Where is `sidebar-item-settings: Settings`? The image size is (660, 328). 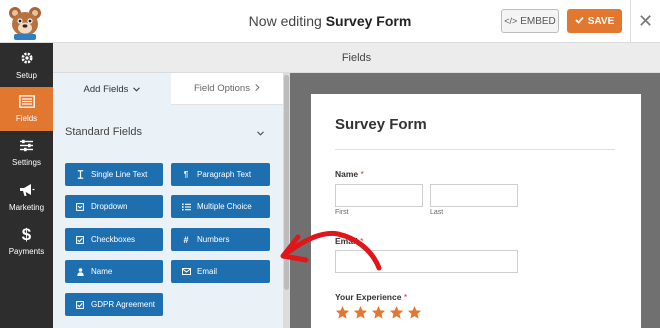 sidebar-item-settings: Settings is located at coordinates (26, 153).